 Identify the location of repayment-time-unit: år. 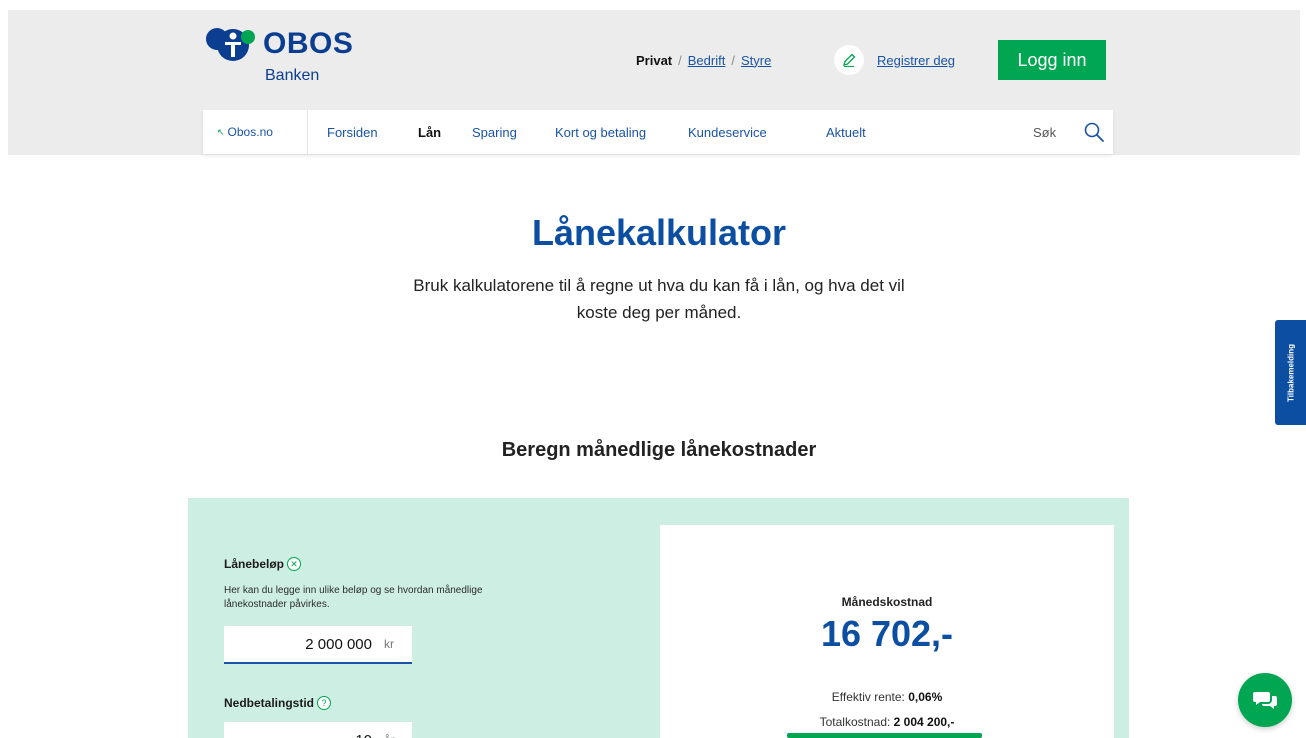
(398, 735).